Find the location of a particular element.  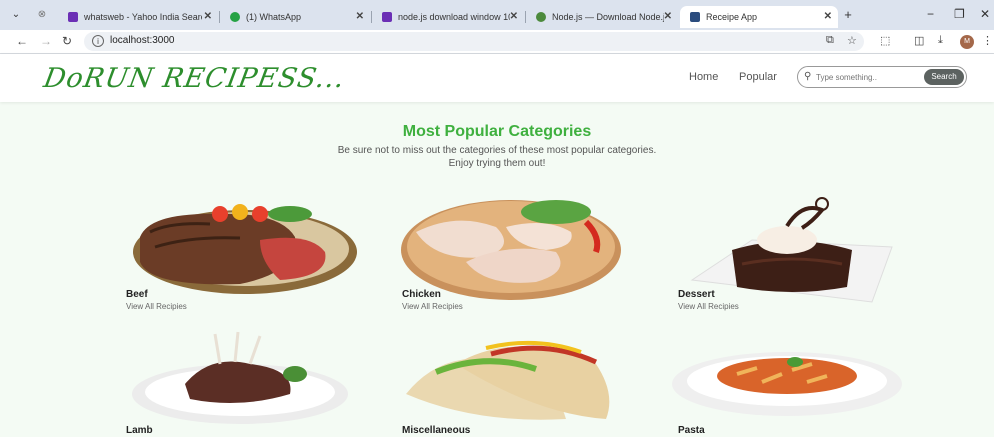

extensions-puzzle-icon: ⬚ is located at coordinates (885, 40).